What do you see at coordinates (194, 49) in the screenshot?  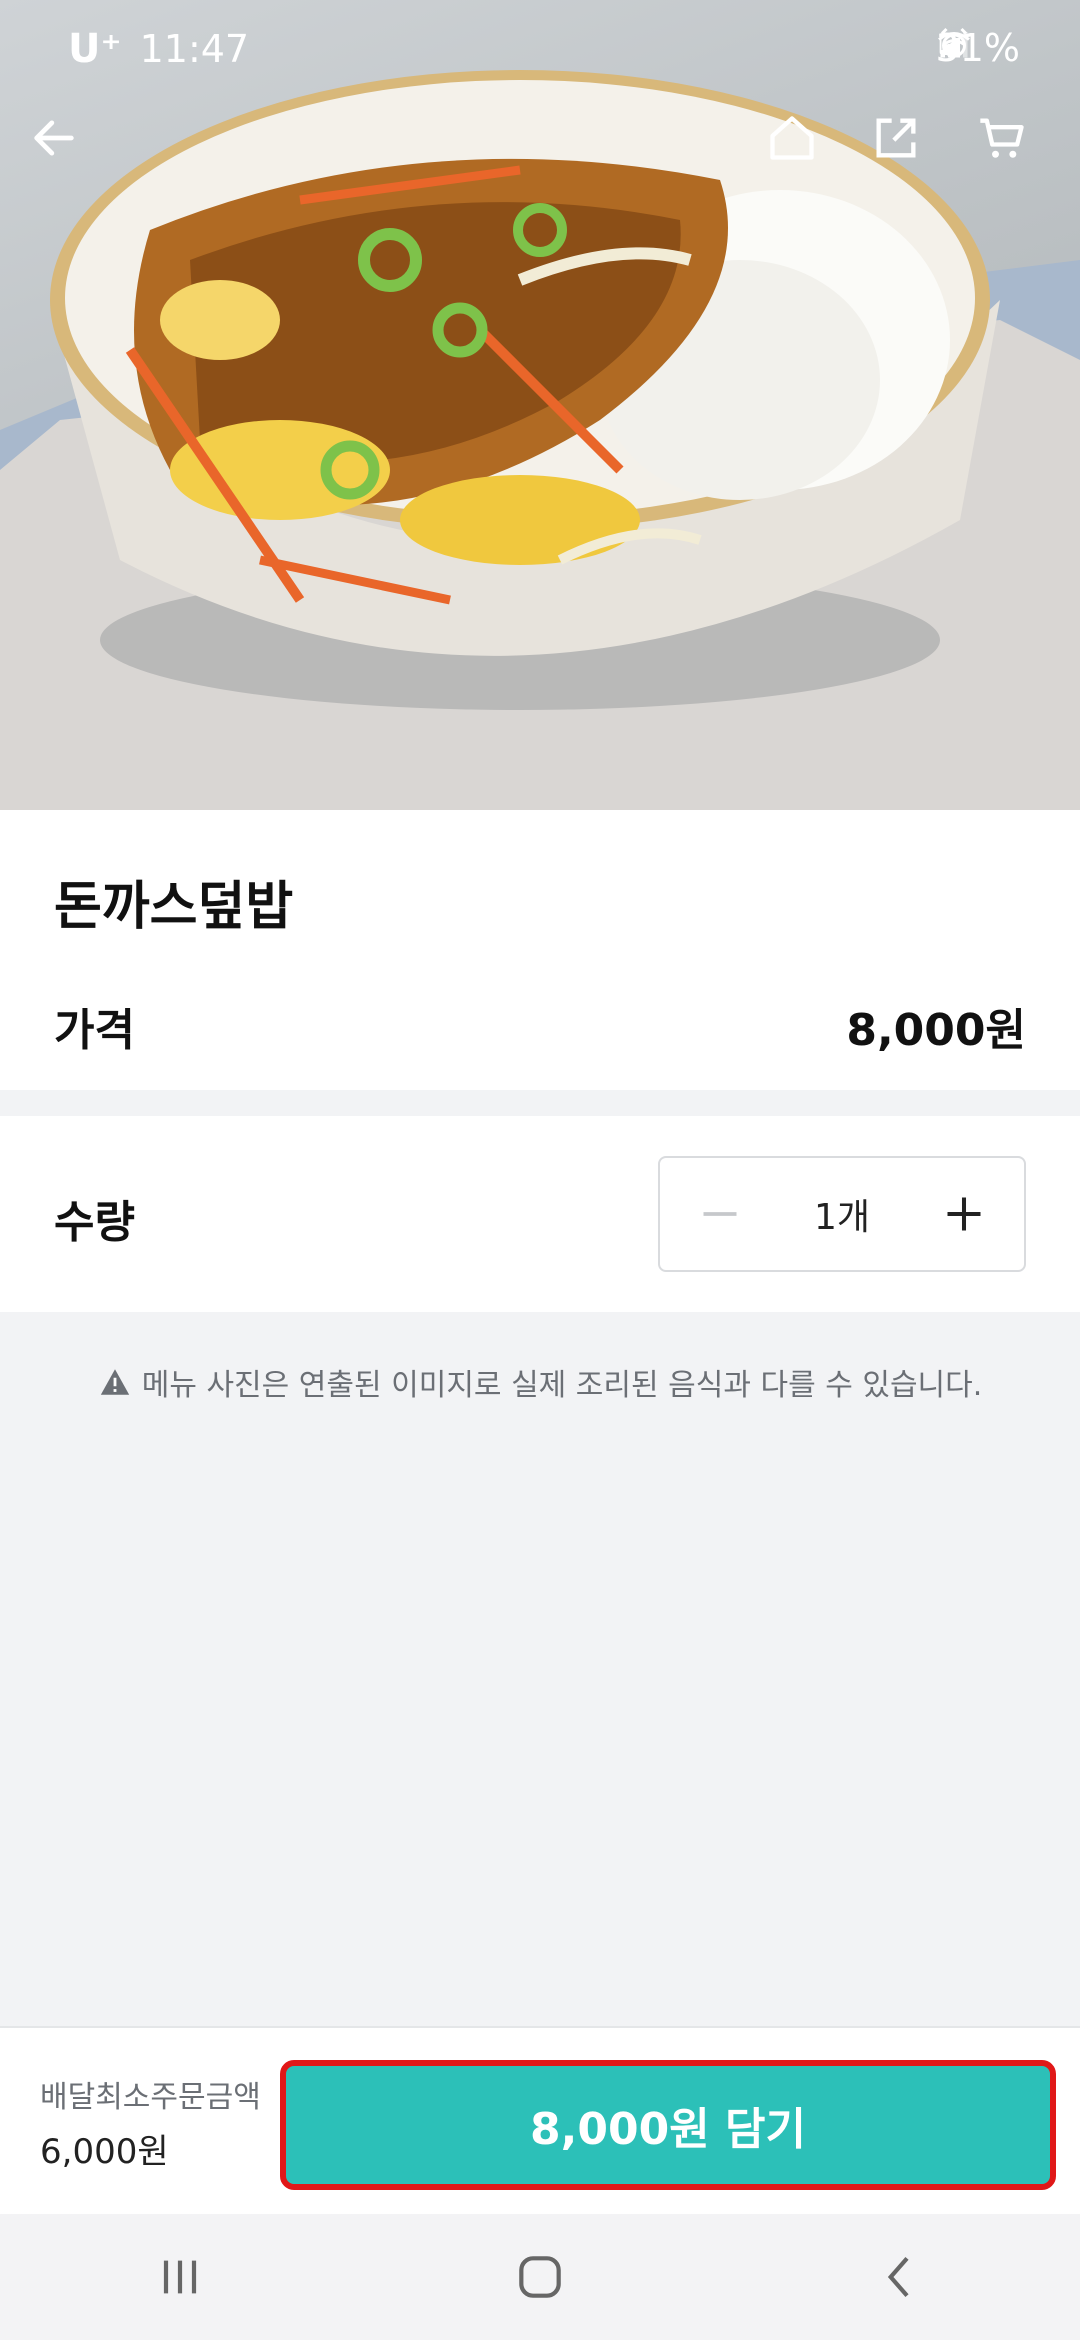 I see `clock: 11:47` at bounding box center [194, 49].